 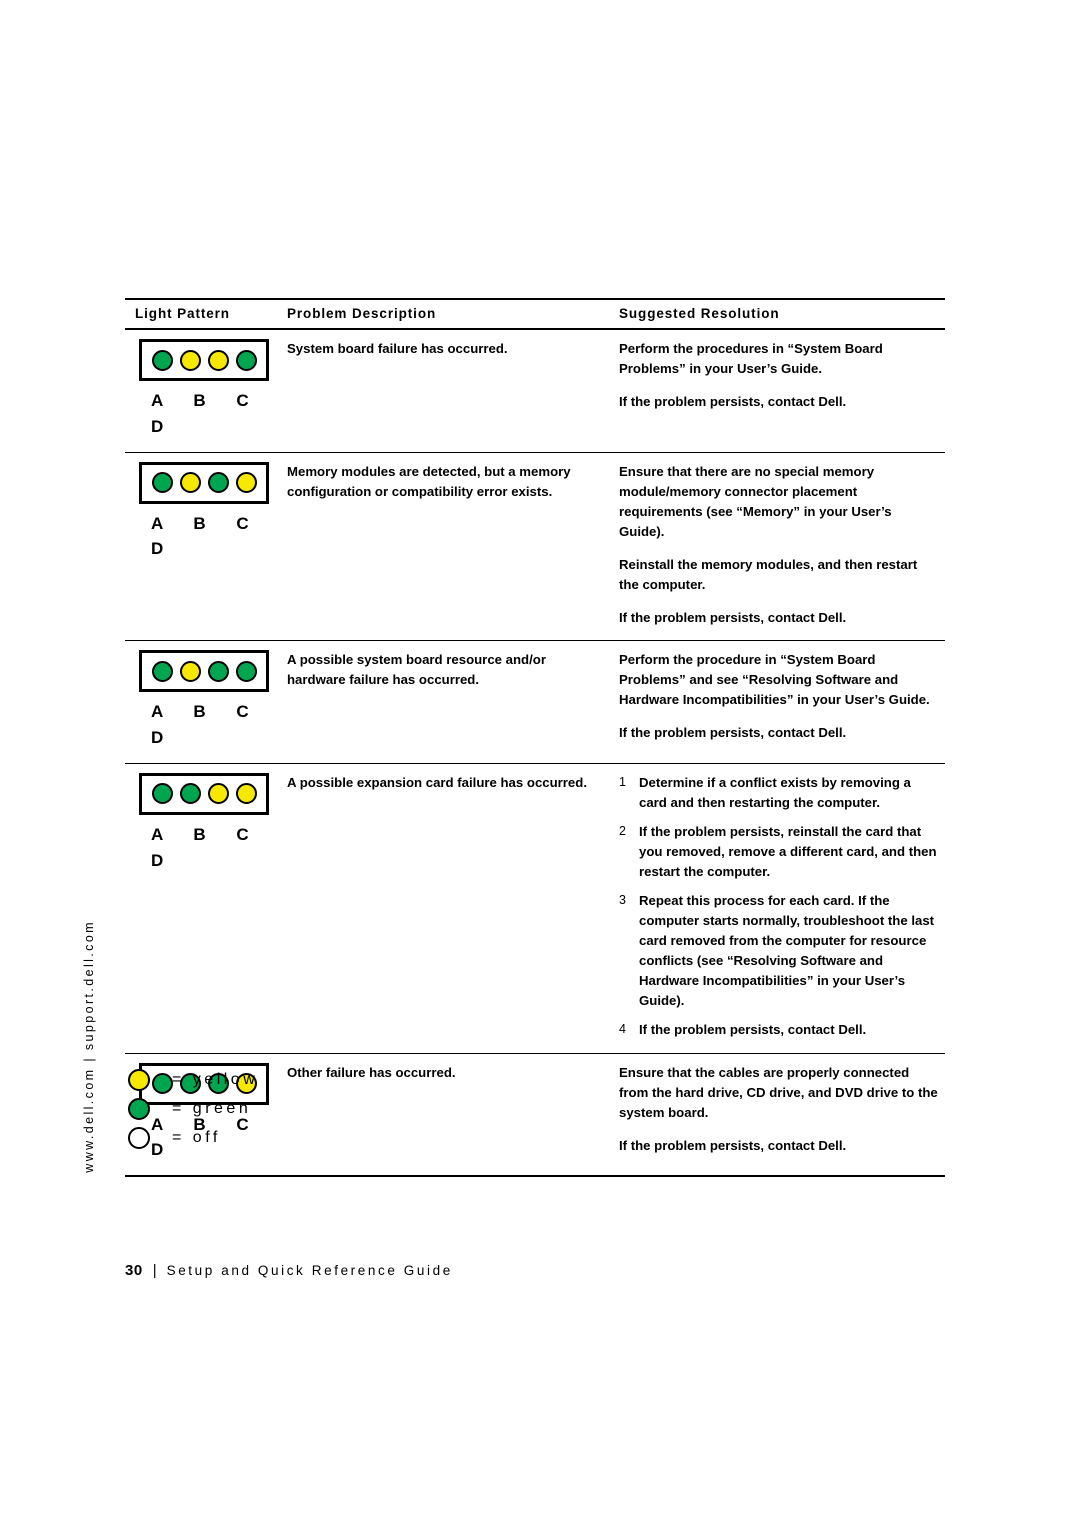 I want to click on step-number: 3, so click(x=622, y=900).